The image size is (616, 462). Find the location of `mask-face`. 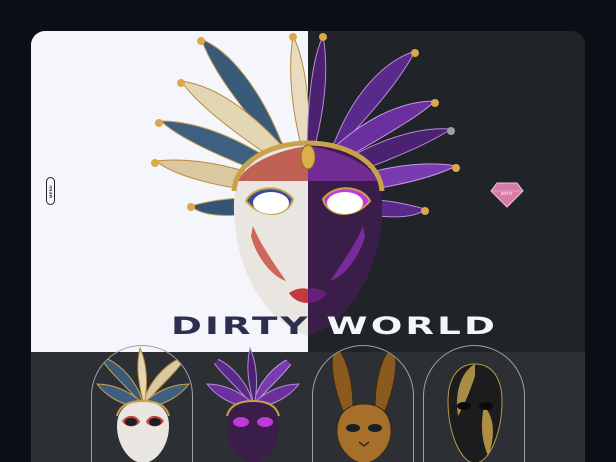

mask-face is located at coordinates (308, 238).